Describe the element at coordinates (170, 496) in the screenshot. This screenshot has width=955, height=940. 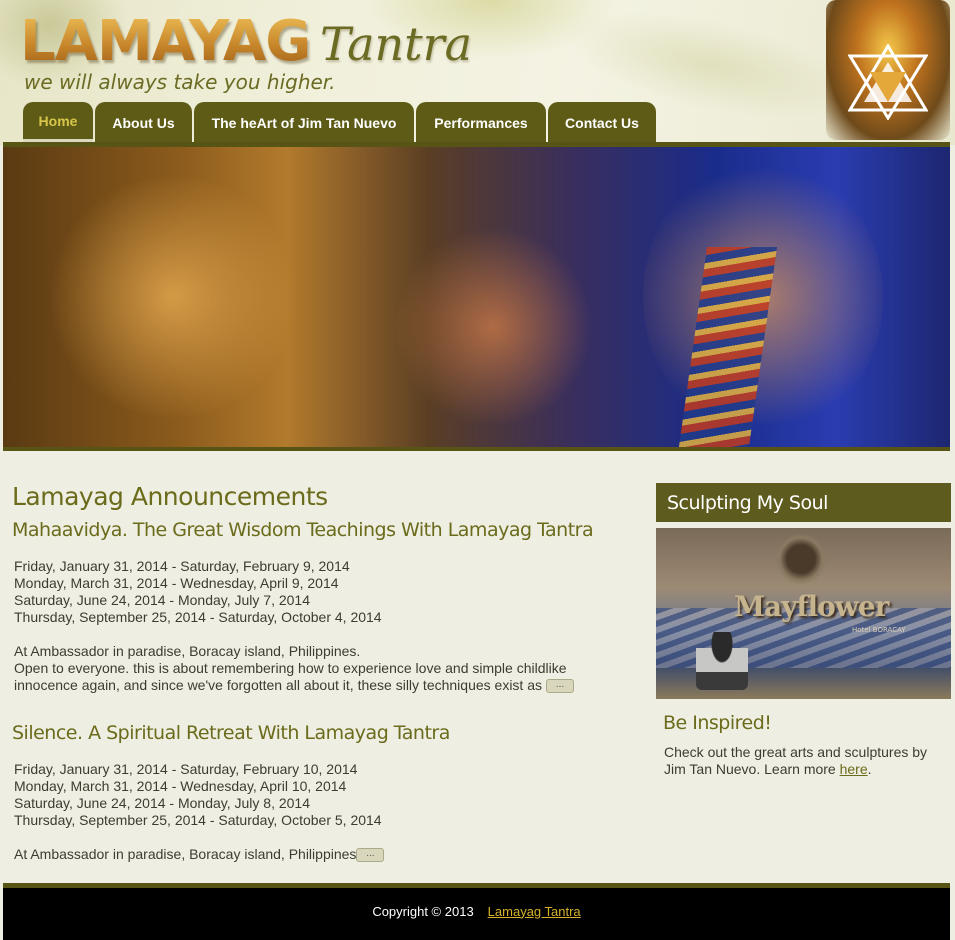
I see `announcements-heading: Lamayag Announcements` at that location.